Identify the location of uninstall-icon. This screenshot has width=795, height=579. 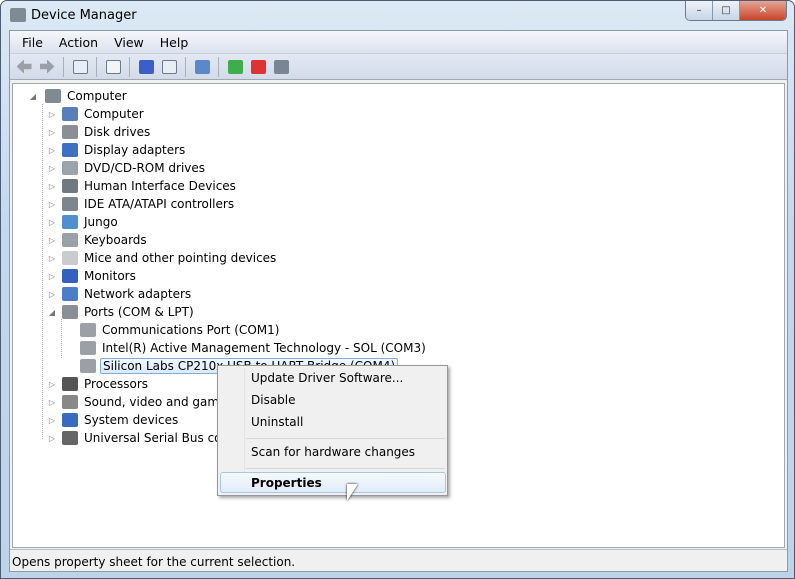
(258, 66).